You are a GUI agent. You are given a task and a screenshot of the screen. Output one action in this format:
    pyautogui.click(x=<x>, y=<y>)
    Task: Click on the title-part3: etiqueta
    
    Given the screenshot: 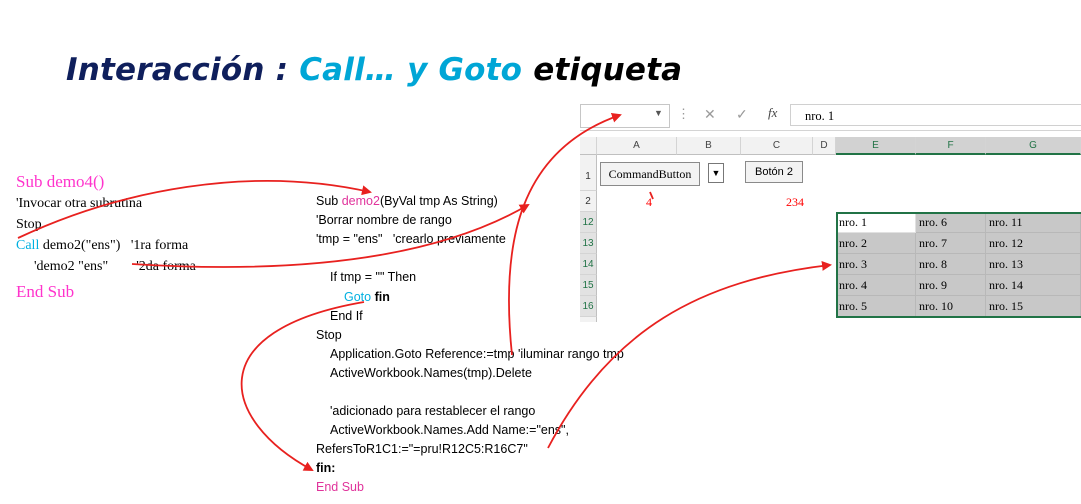 What is the action you would take?
    pyautogui.click(x=608, y=70)
    